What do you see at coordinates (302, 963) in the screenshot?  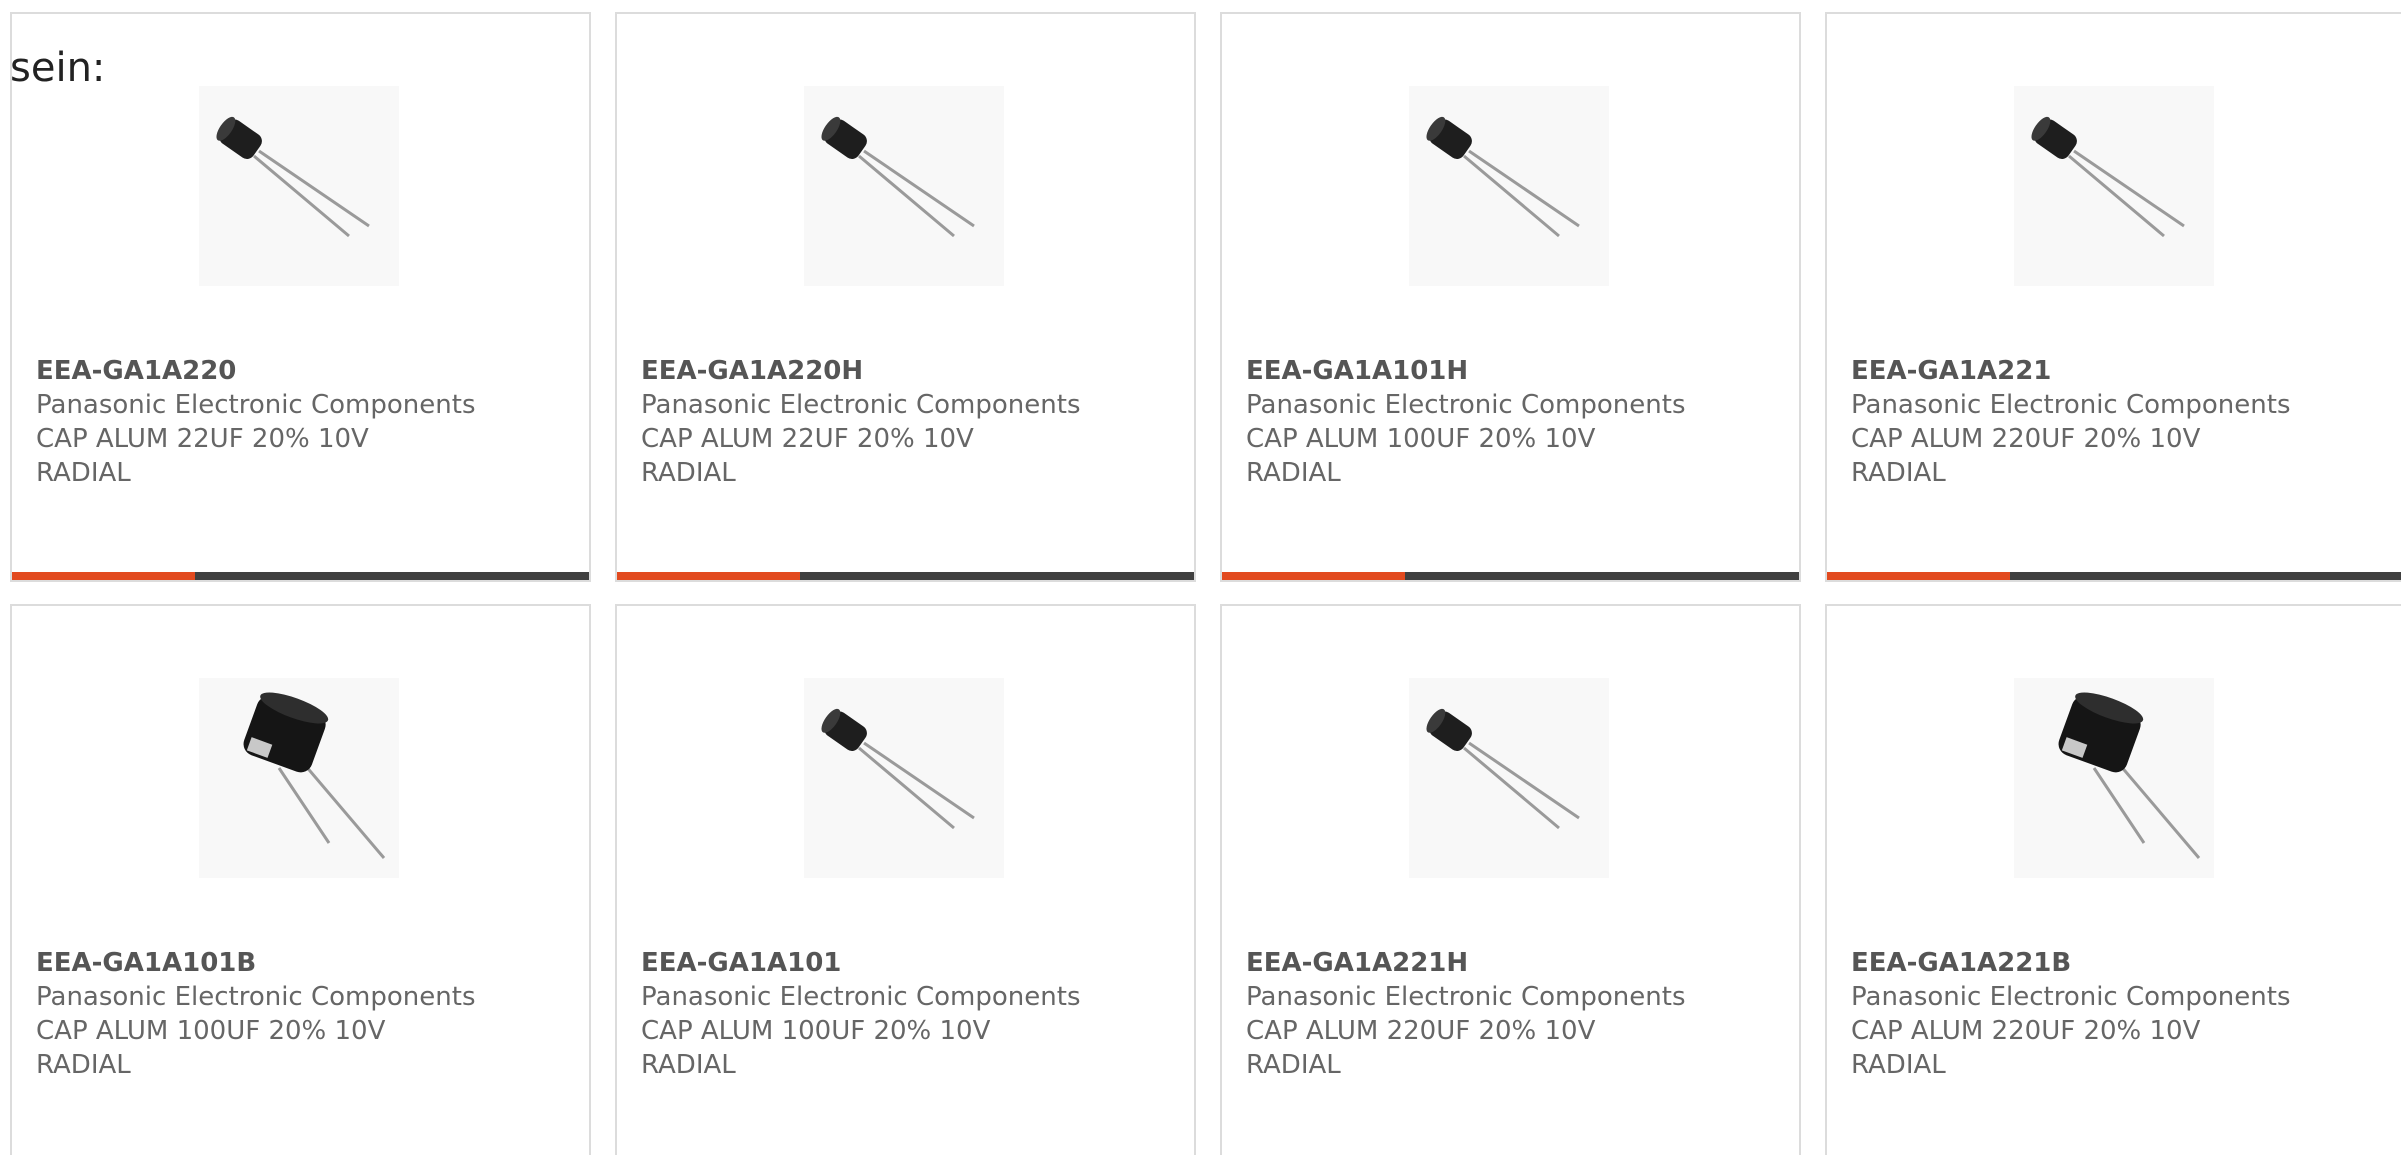 I see `part-number-link: EEA-GA1A101B` at bounding box center [302, 963].